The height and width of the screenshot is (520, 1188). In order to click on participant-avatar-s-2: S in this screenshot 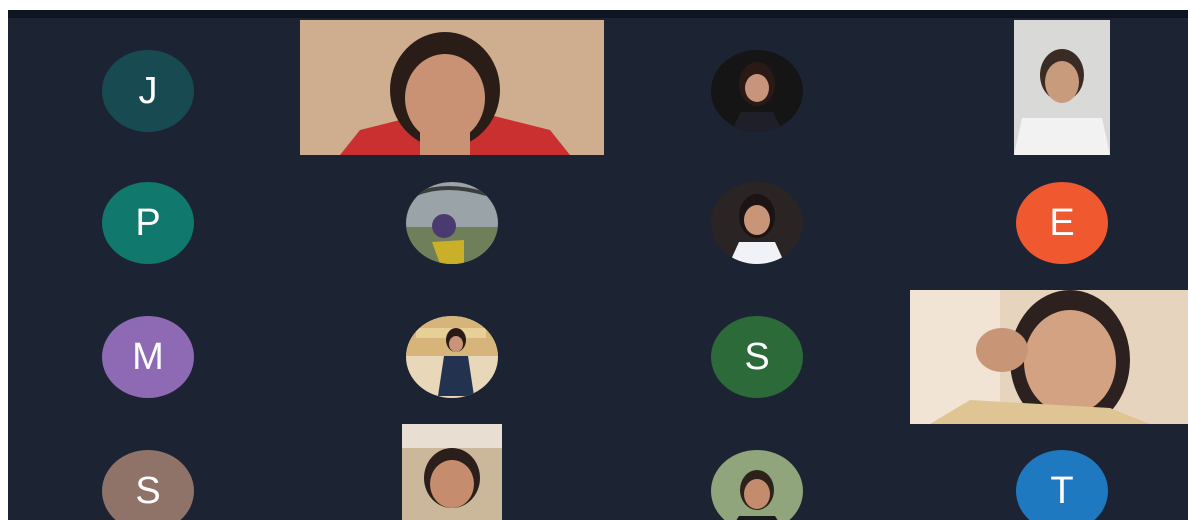, I will do `click(148, 485)`.